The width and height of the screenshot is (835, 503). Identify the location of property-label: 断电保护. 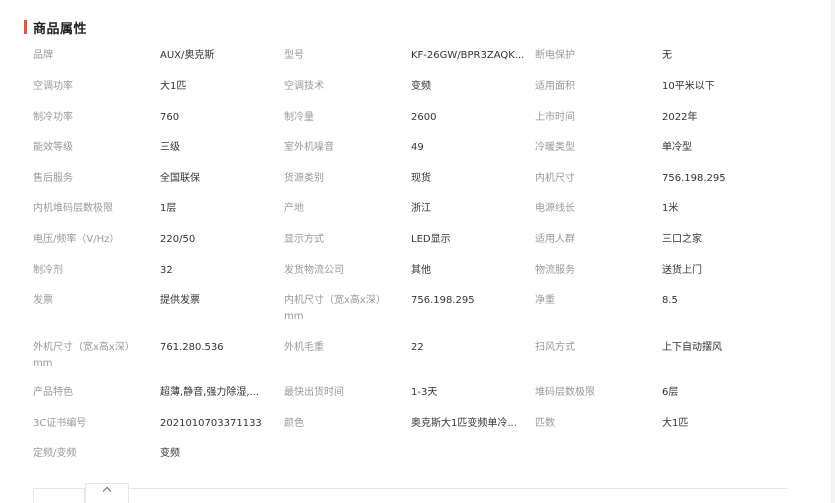
(555, 55).